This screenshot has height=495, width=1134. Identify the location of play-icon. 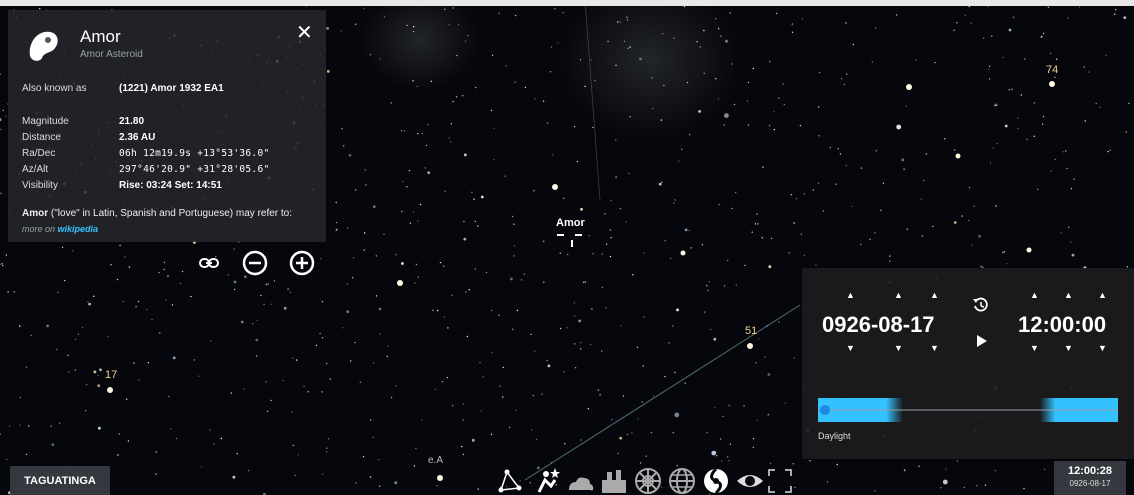
(982, 341).